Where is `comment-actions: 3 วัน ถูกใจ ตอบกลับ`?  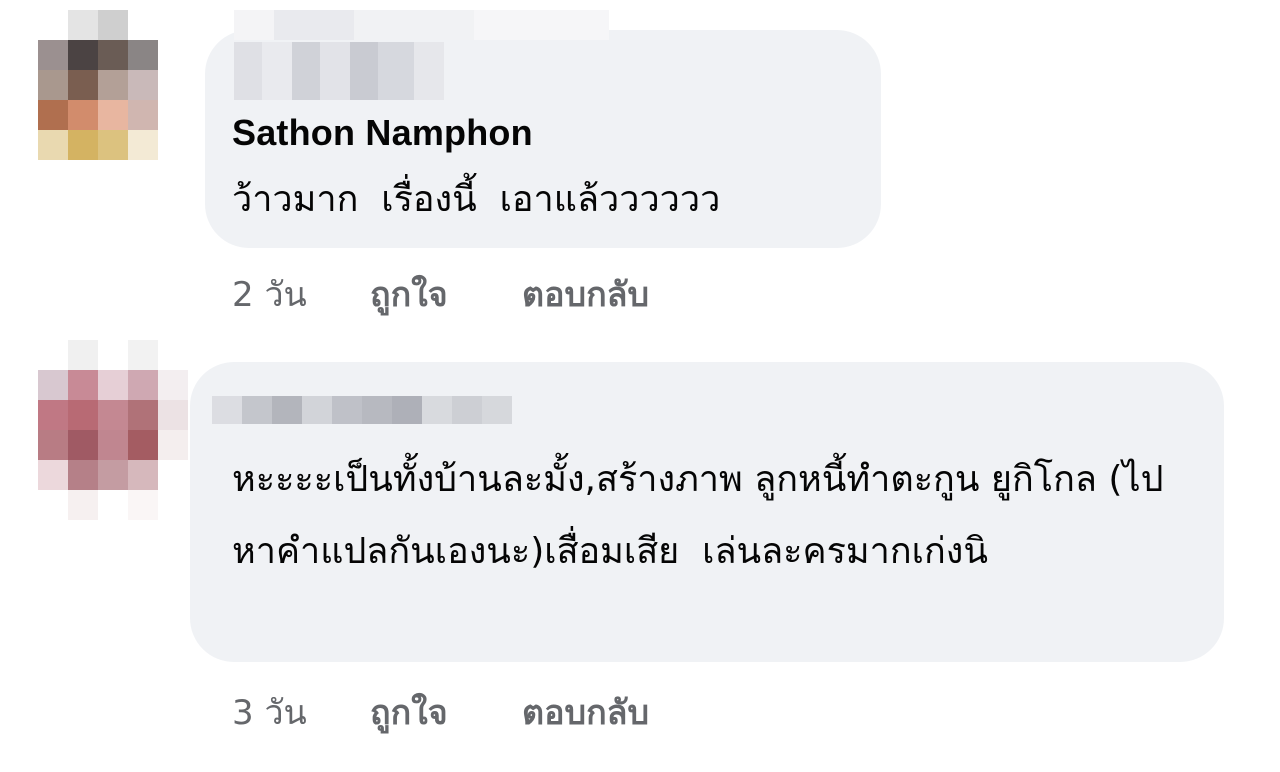
comment-actions: 3 วัน ถูกใจ ตอบกลับ is located at coordinates (440, 712).